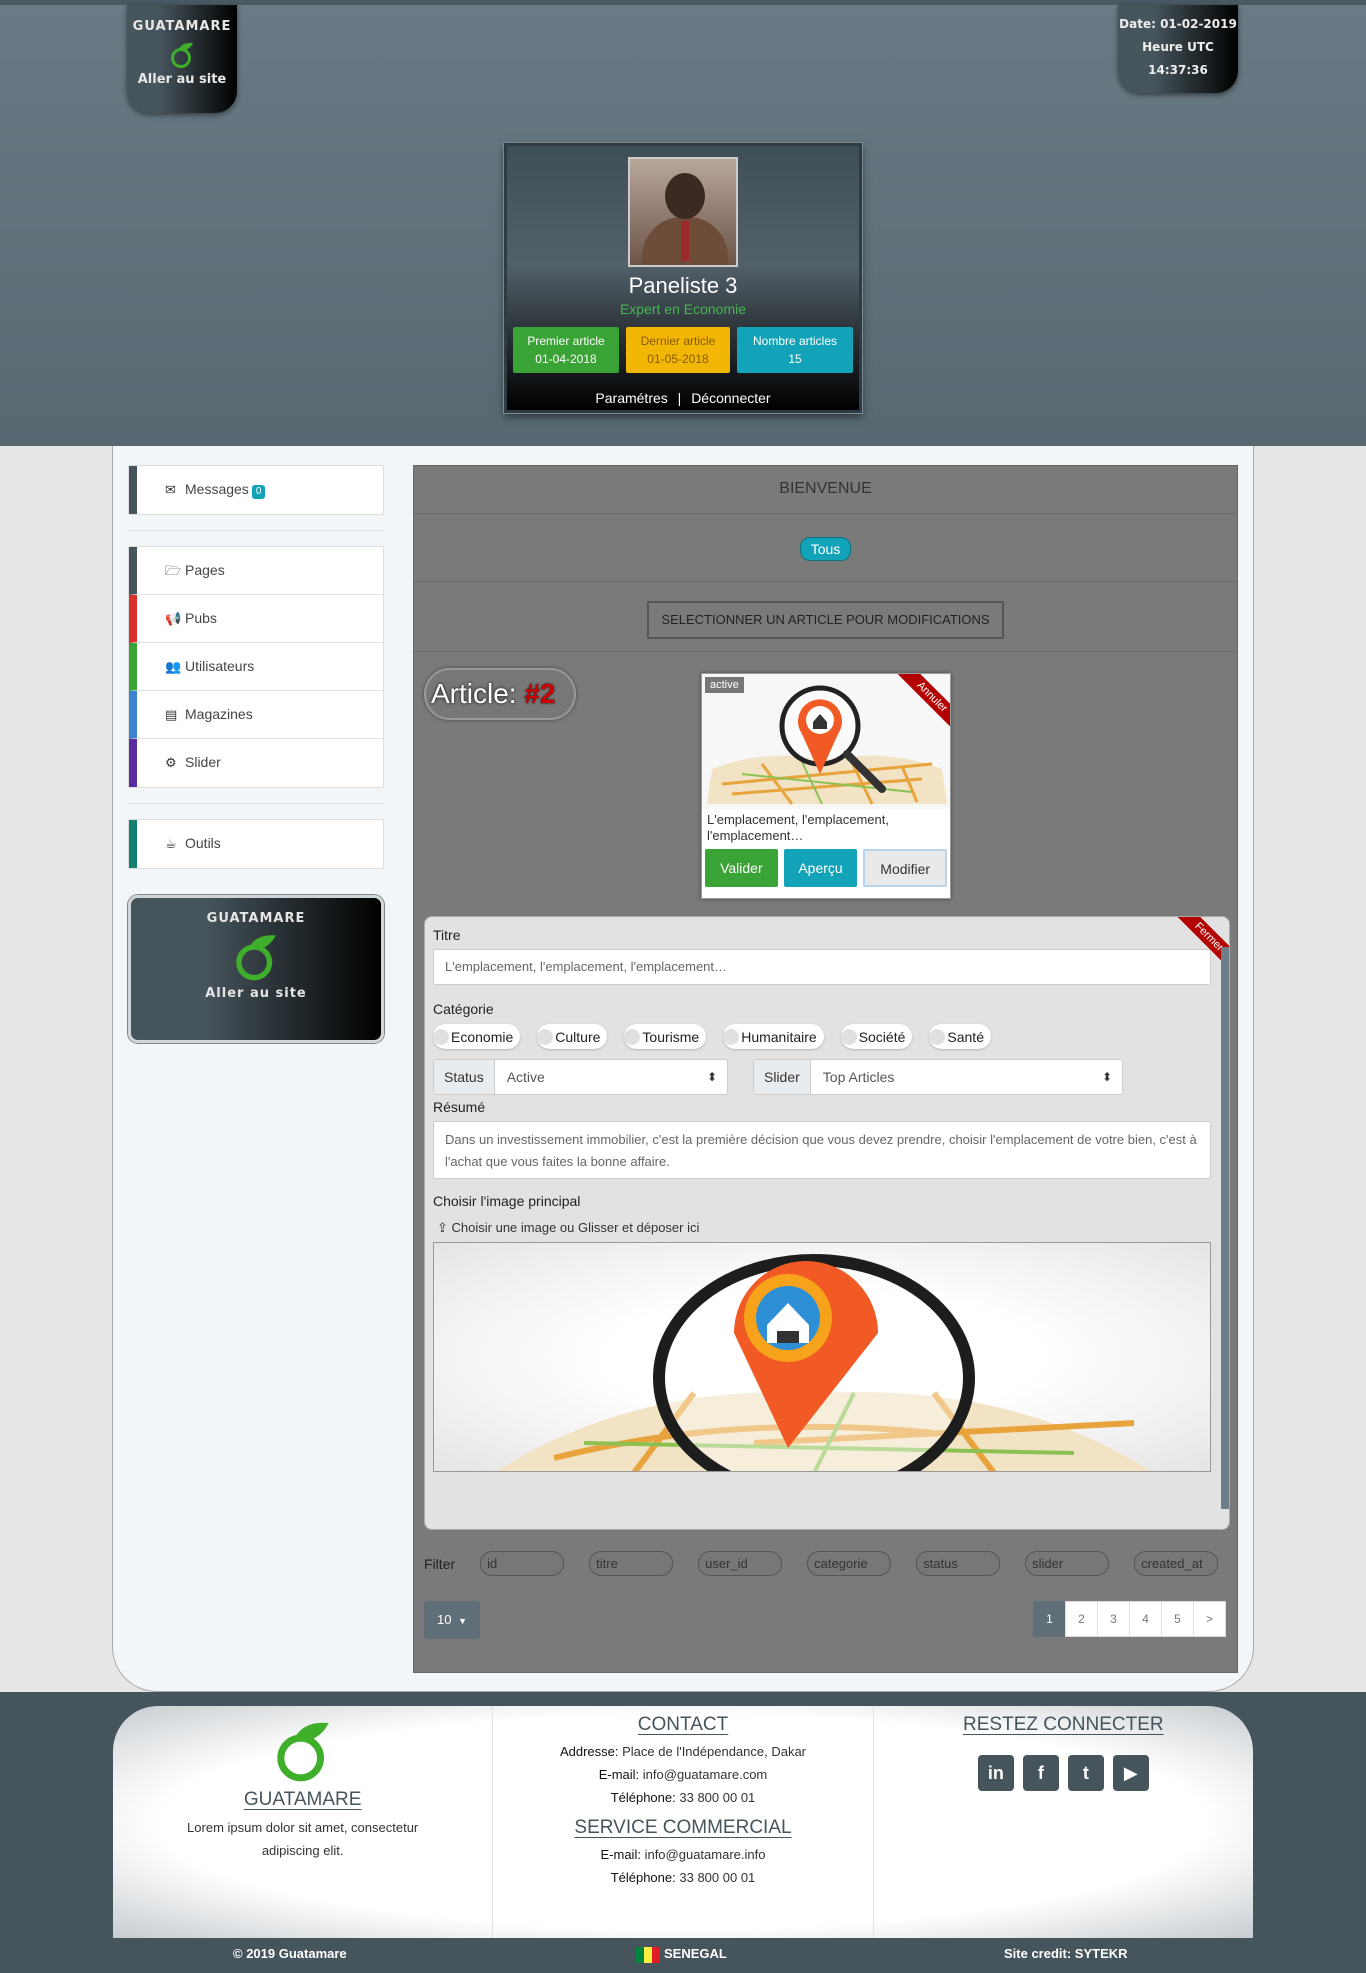  I want to click on next-page-button: >, so click(1209, 1619).